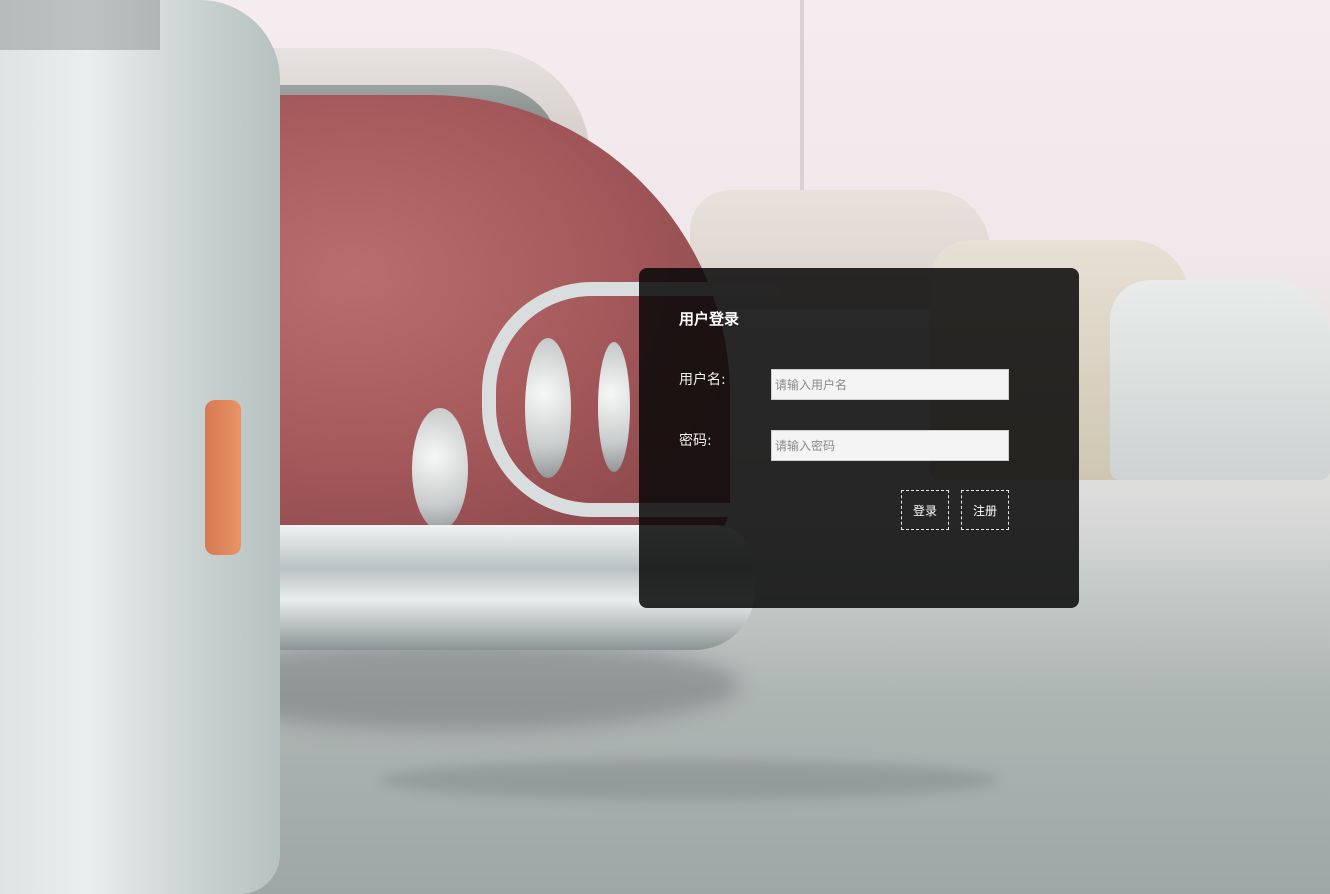 The width and height of the screenshot is (1330, 894). I want to click on background-pole, so click(802, 100).